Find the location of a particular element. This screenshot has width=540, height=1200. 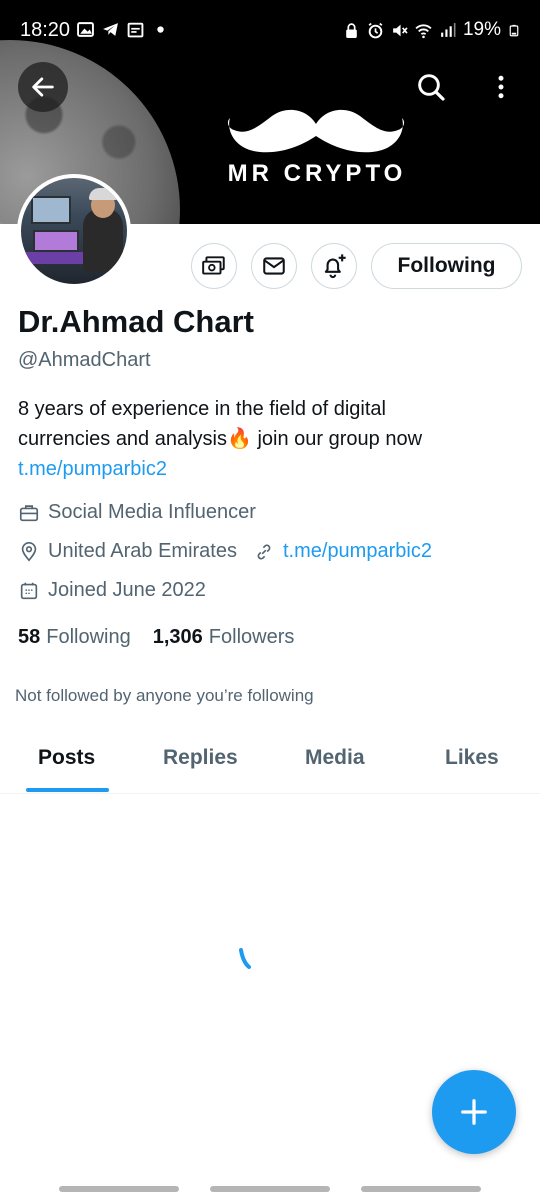

envelope-icon is located at coordinates (274, 266).